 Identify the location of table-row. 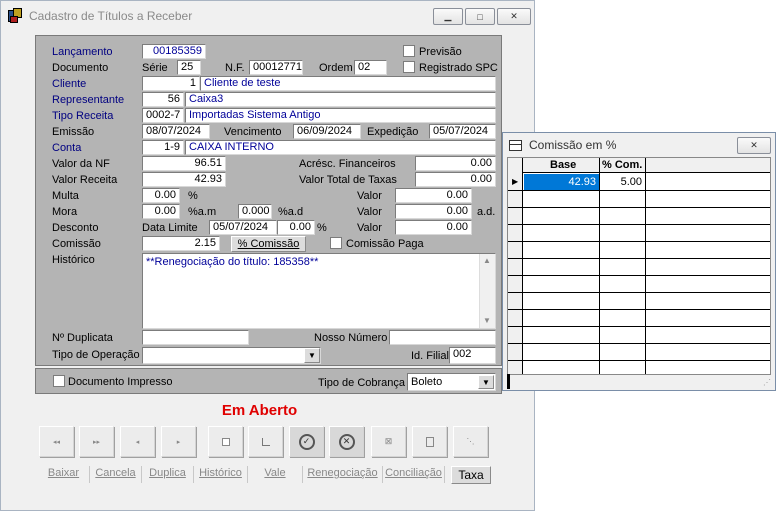
(639, 216).